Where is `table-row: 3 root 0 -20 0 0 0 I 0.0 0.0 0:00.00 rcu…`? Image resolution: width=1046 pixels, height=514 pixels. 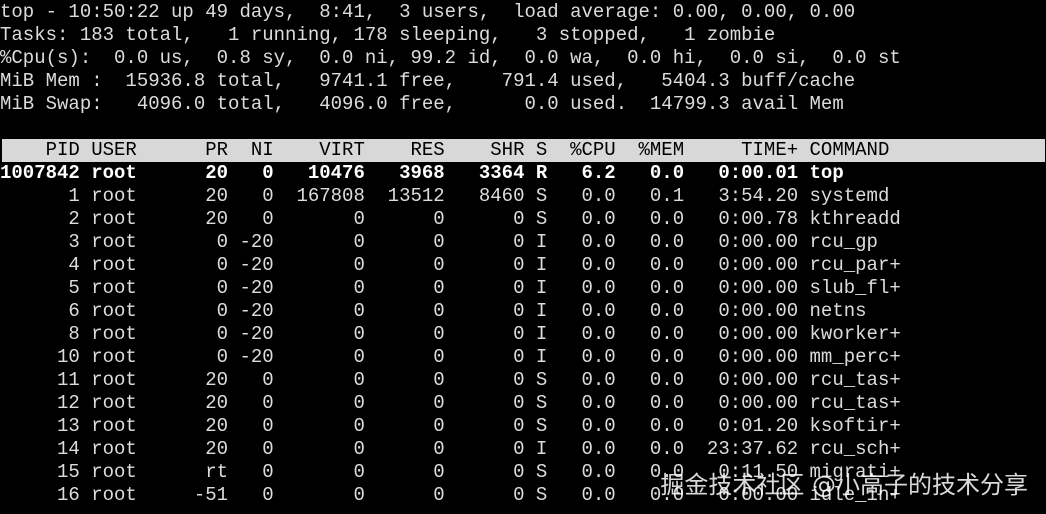 table-row: 3 root 0 -20 0 0 0 I 0.0 0.0 0:00.00 rcu… is located at coordinates (523, 242).